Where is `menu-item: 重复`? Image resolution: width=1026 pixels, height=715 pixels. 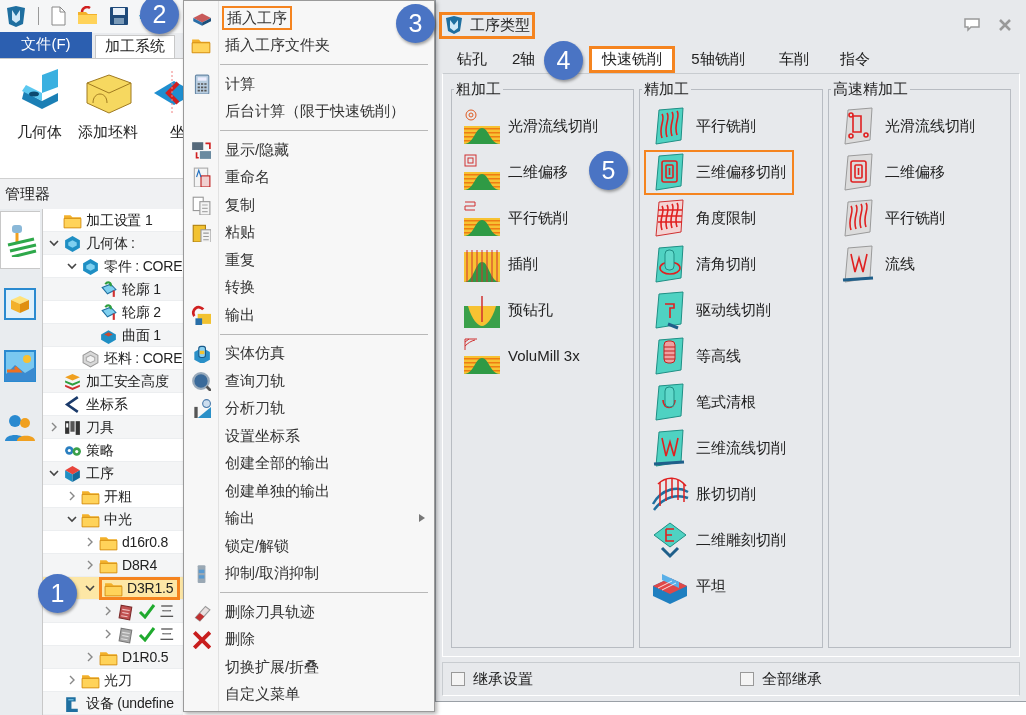
menu-item: 重复 is located at coordinates (290, 260).